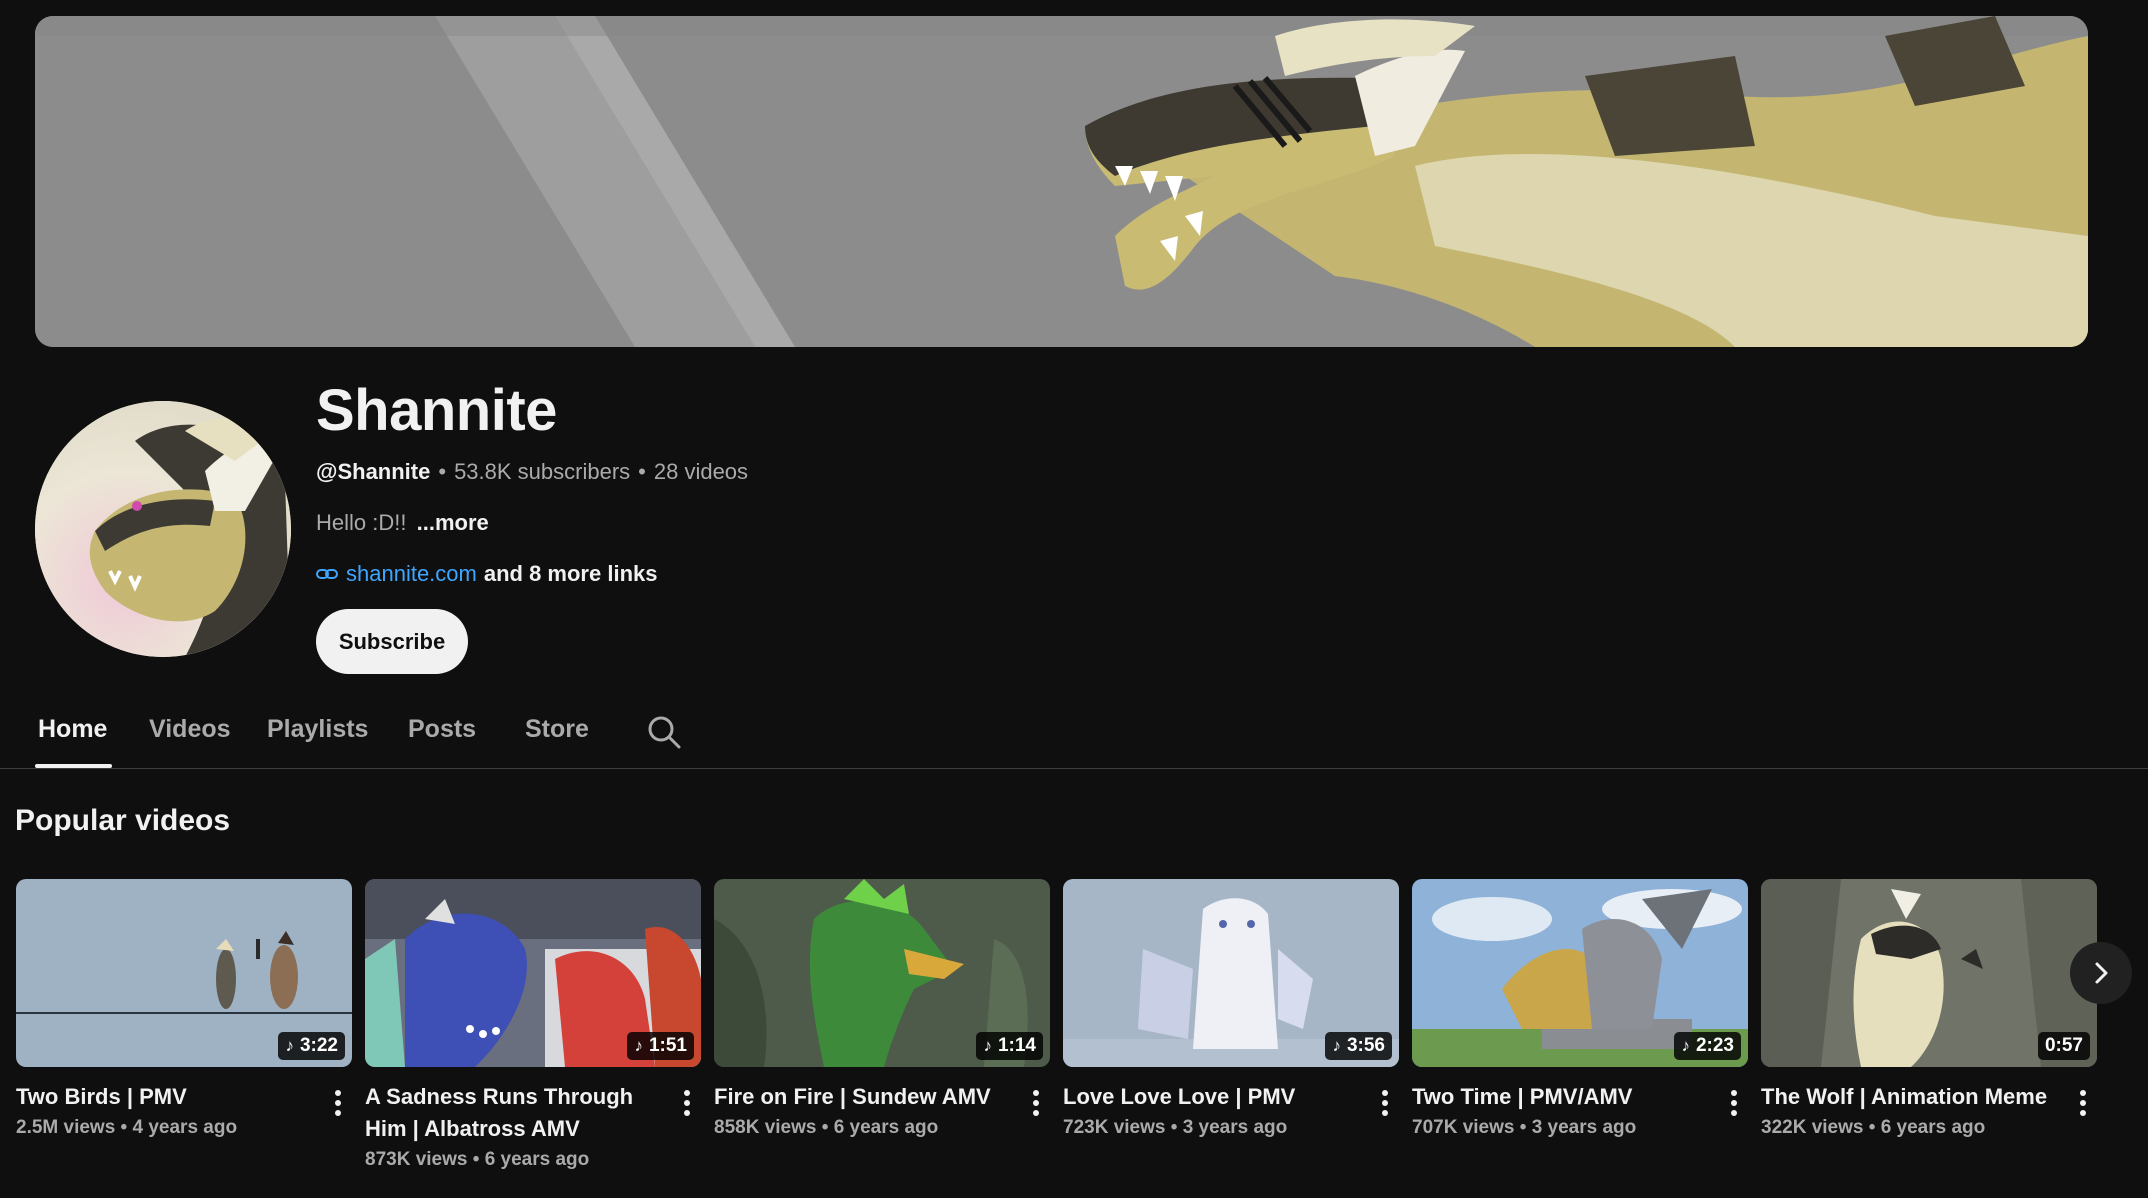 The image size is (2148, 1198). What do you see at coordinates (826, 1127) in the screenshot?
I see `video-meta: 858K views • 6 years ago` at bounding box center [826, 1127].